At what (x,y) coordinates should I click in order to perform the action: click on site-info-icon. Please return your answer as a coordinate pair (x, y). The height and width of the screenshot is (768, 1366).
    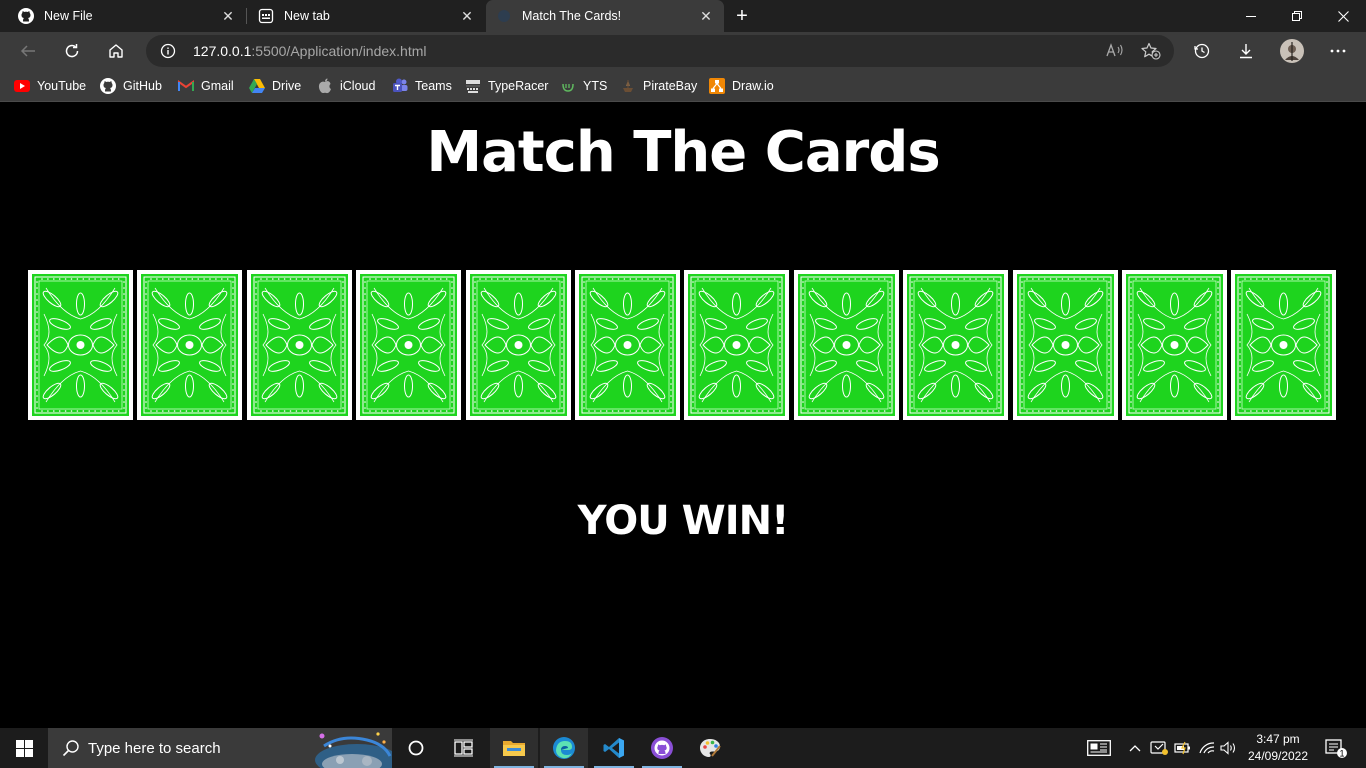
    Looking at the image, I should click on (168, 51).